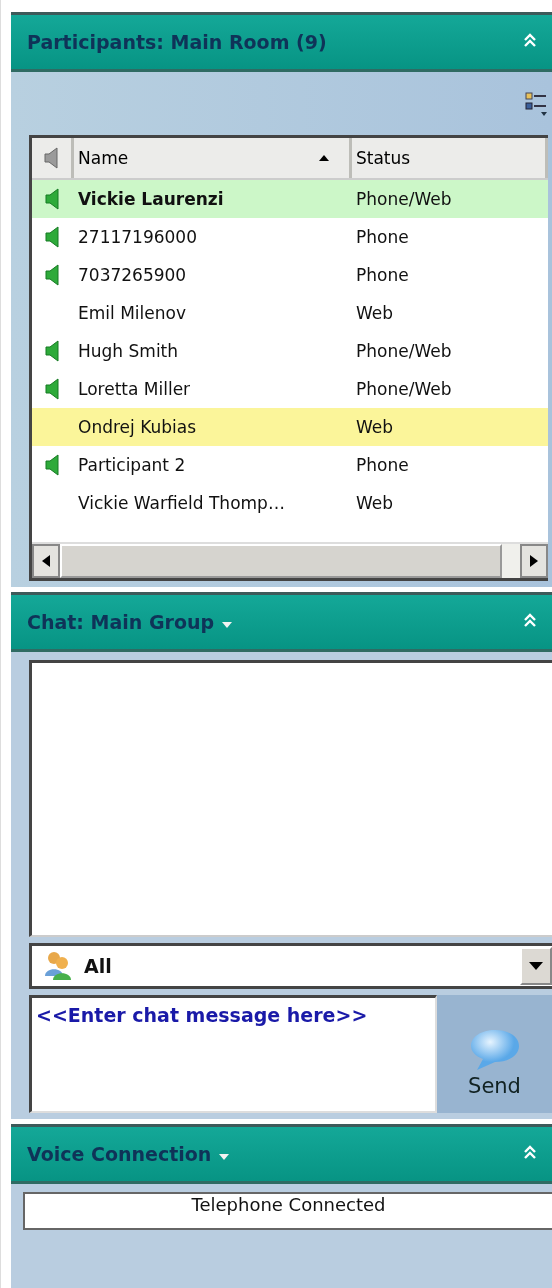 Image resolution: width=552 pixels, height=1288 pixels. What do you see at coordinates (494, 1050) in the screenshot?
I see `speech-bubble-icon` at bounding box center [494, 1050].